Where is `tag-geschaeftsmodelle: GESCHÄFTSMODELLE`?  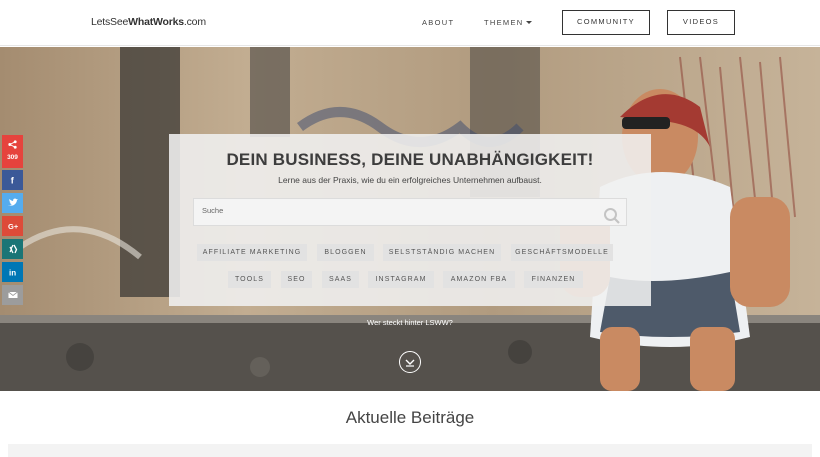
tag-geschaeftsmodelle: GESCHÄFTSMODELLE is located at coordinates (562, 252).